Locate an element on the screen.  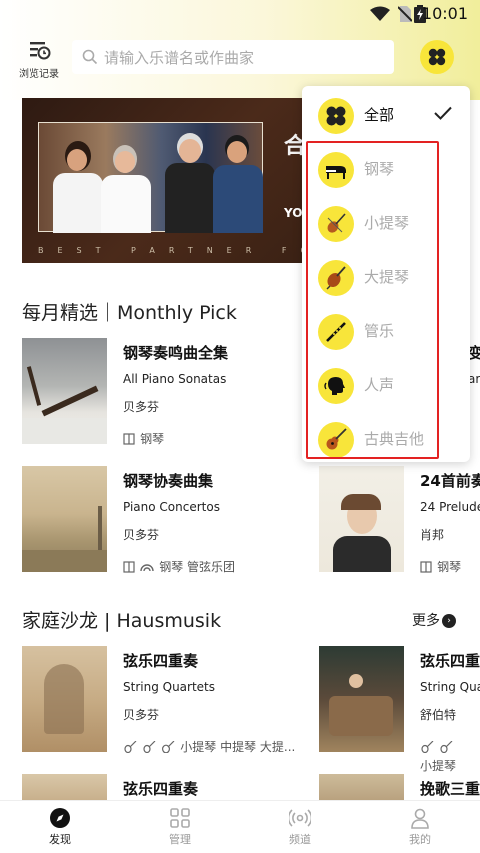
promo-banner: 合 YO- BEST PARTNER FOR is located at coordinates (167, 180).